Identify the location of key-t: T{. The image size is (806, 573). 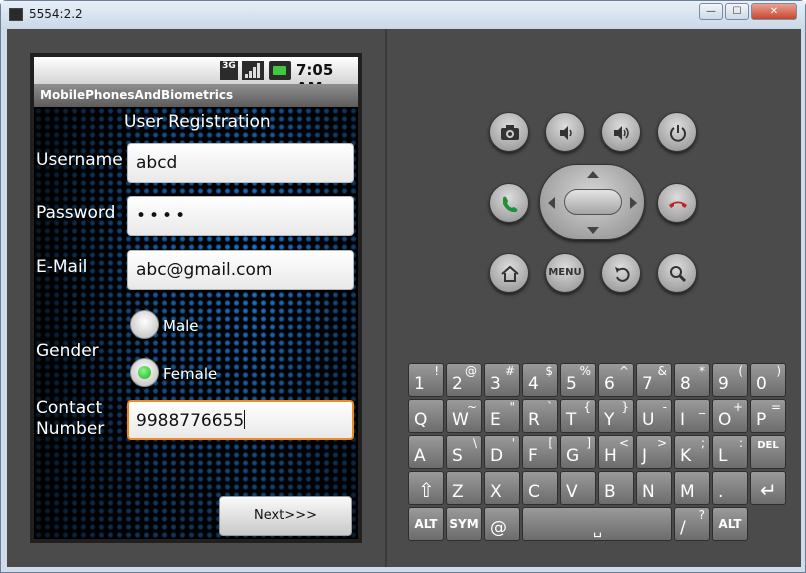
(578, 416).